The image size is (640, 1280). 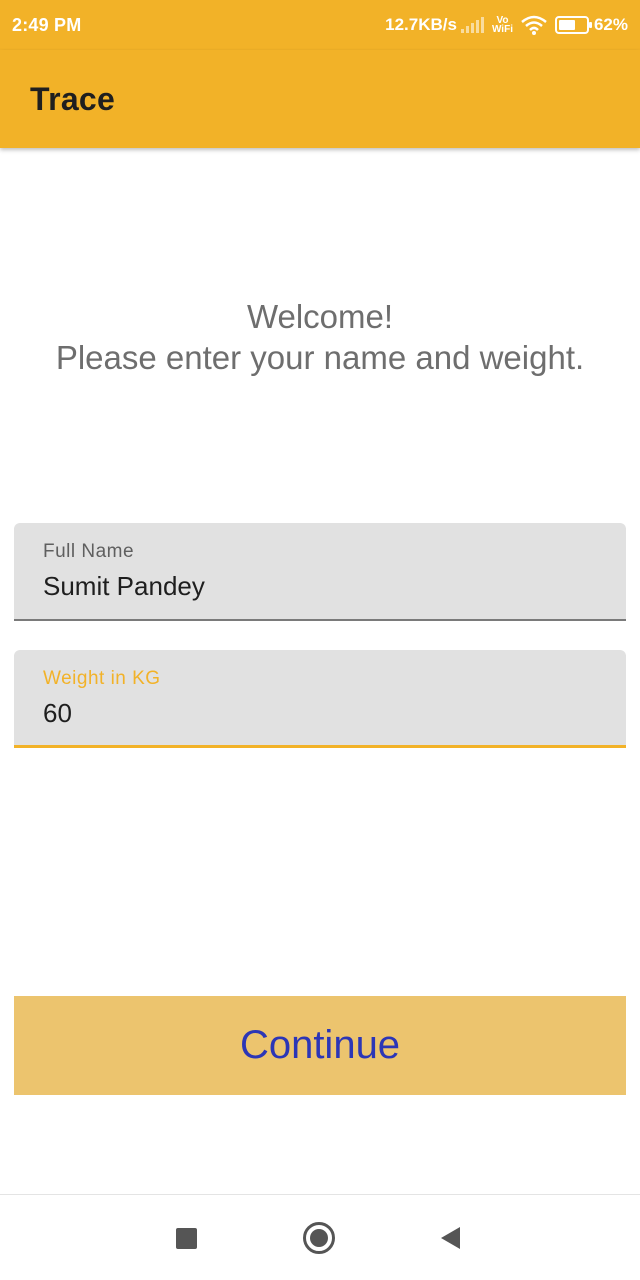 I want to click on home-button, so click(x=319, y=1237).